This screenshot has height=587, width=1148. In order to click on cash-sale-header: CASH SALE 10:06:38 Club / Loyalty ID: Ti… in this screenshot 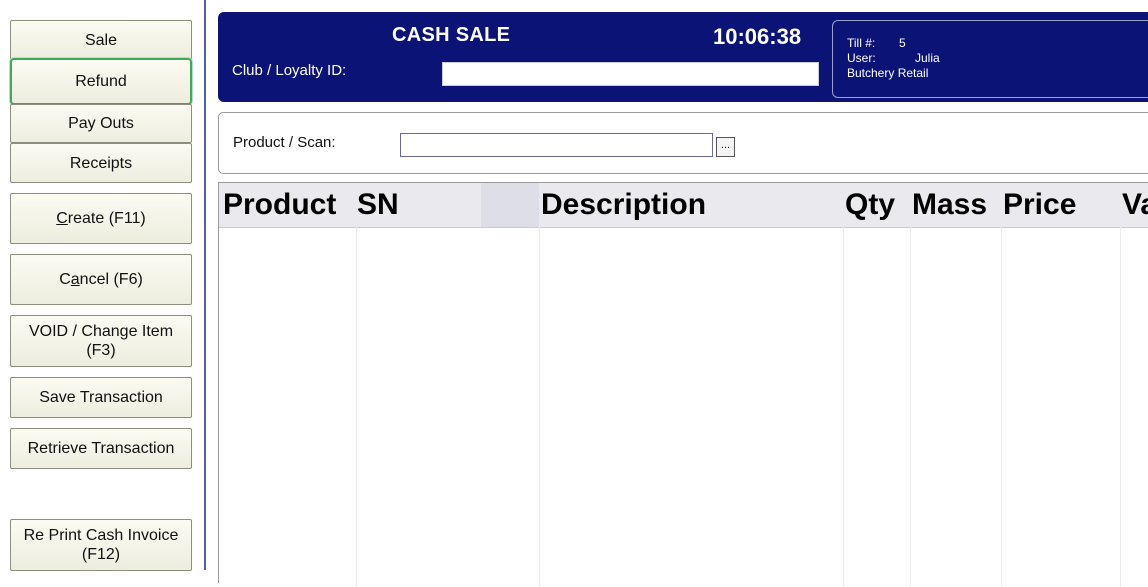, I will do `click(683, 57)`.